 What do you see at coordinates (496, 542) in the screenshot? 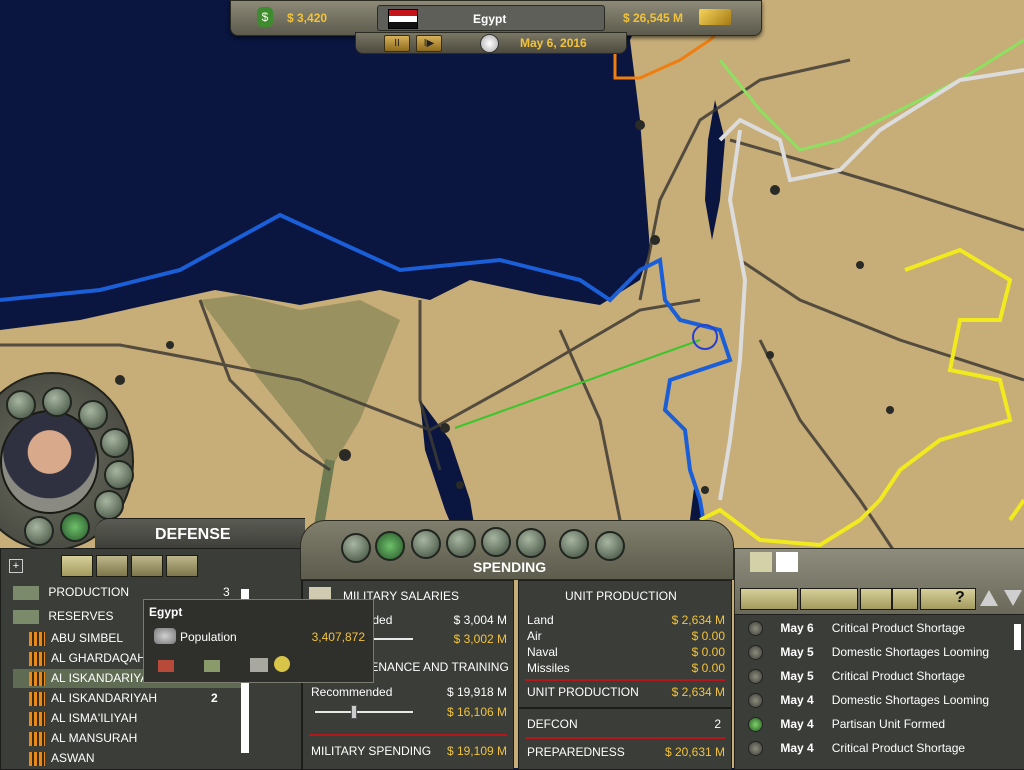
I see `tab-production-icon` at bounding box center [496, 542].